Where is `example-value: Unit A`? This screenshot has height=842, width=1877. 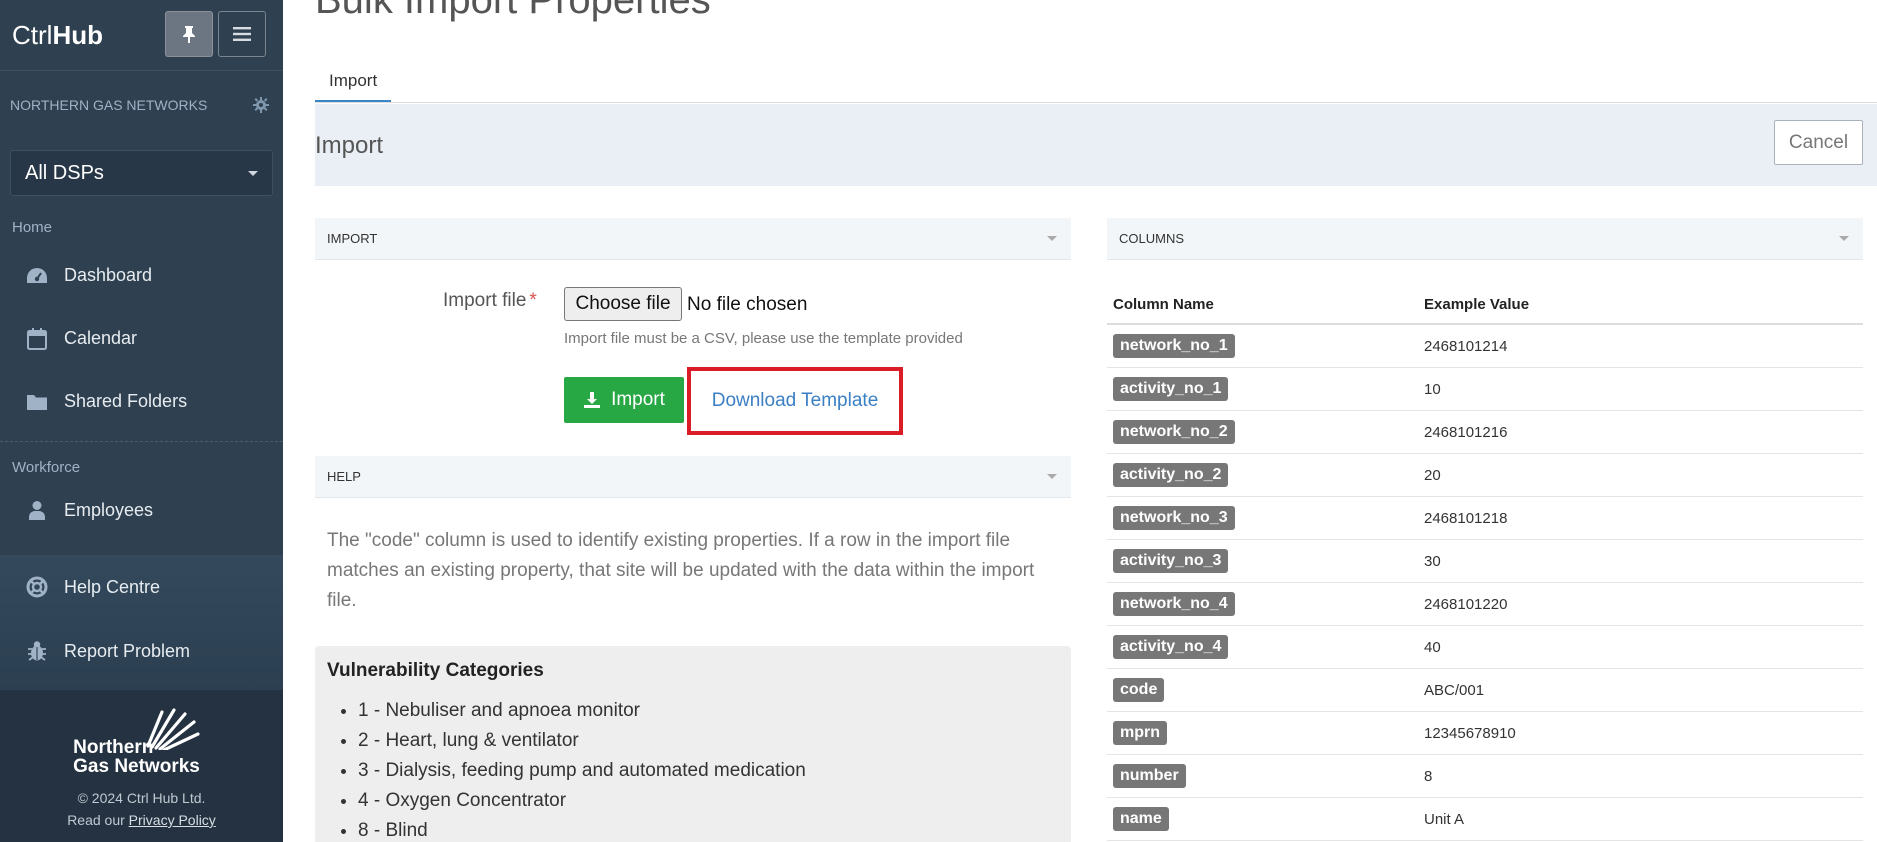 example-value: Unit A is located at coordinates (1444, 819).